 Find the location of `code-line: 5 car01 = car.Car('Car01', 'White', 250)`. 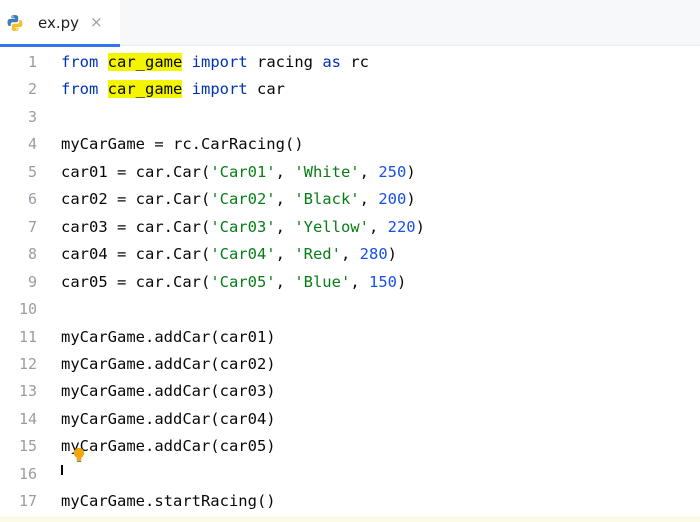

code-line: 5 car01 = car.Car('Car01', 'White', 250) is located at coordinates (350, 172).